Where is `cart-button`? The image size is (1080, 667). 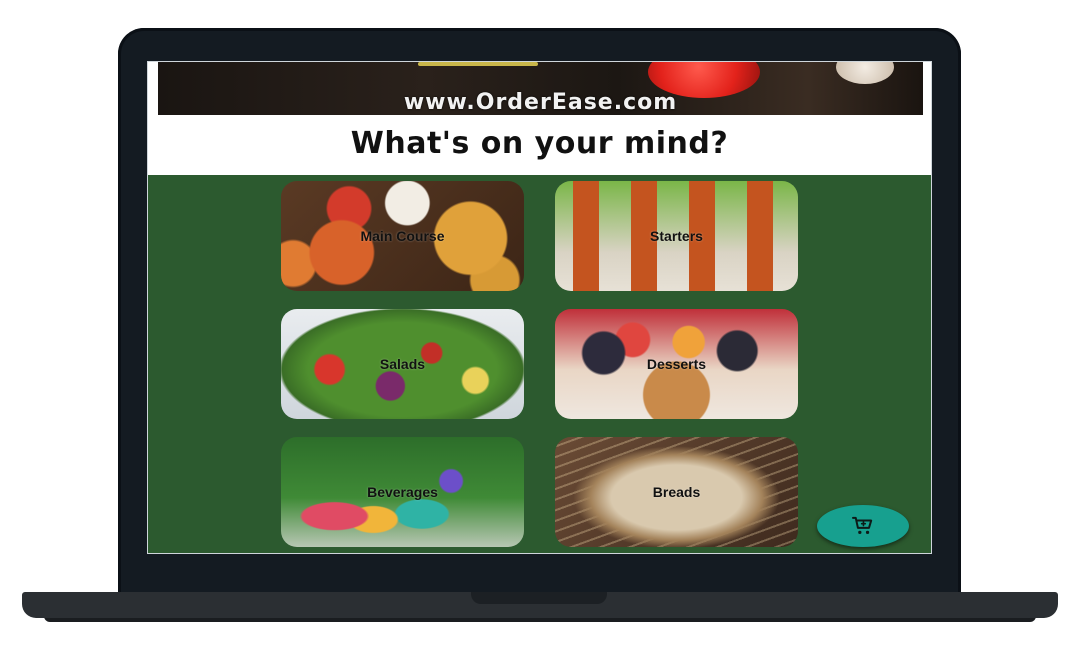
cart-button is located at coordinates (863, 526).